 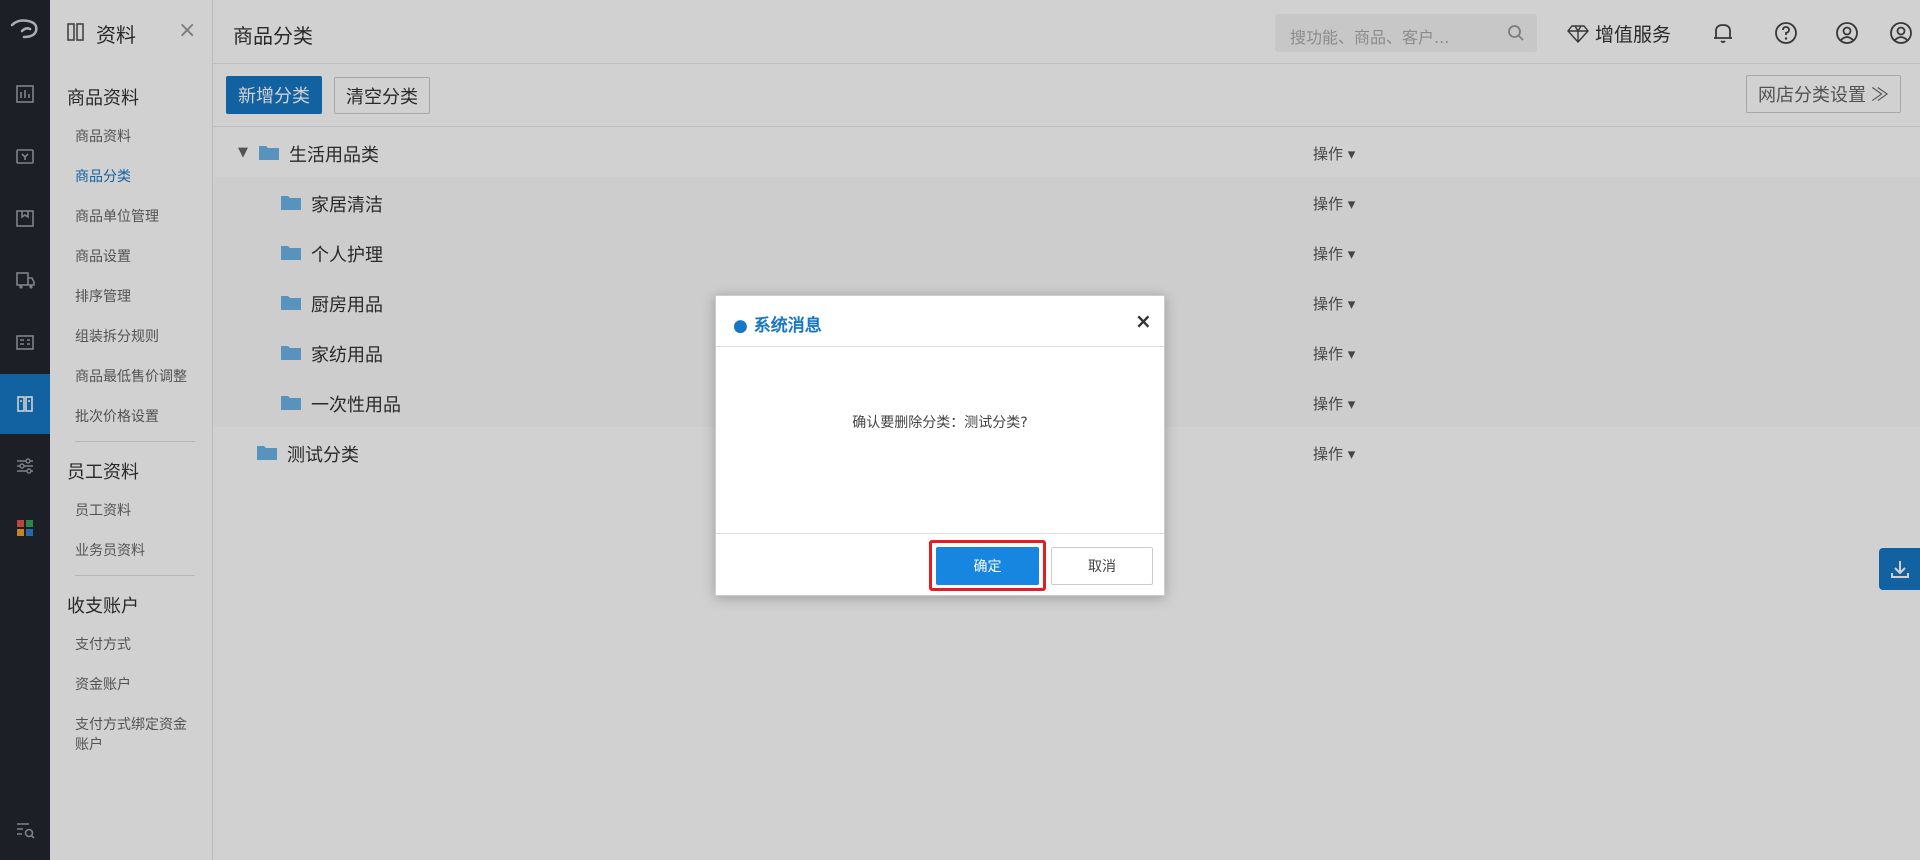 I want to click on dialog-message: 确认要删除分类：测试分类?, so click(x=940, y=423).